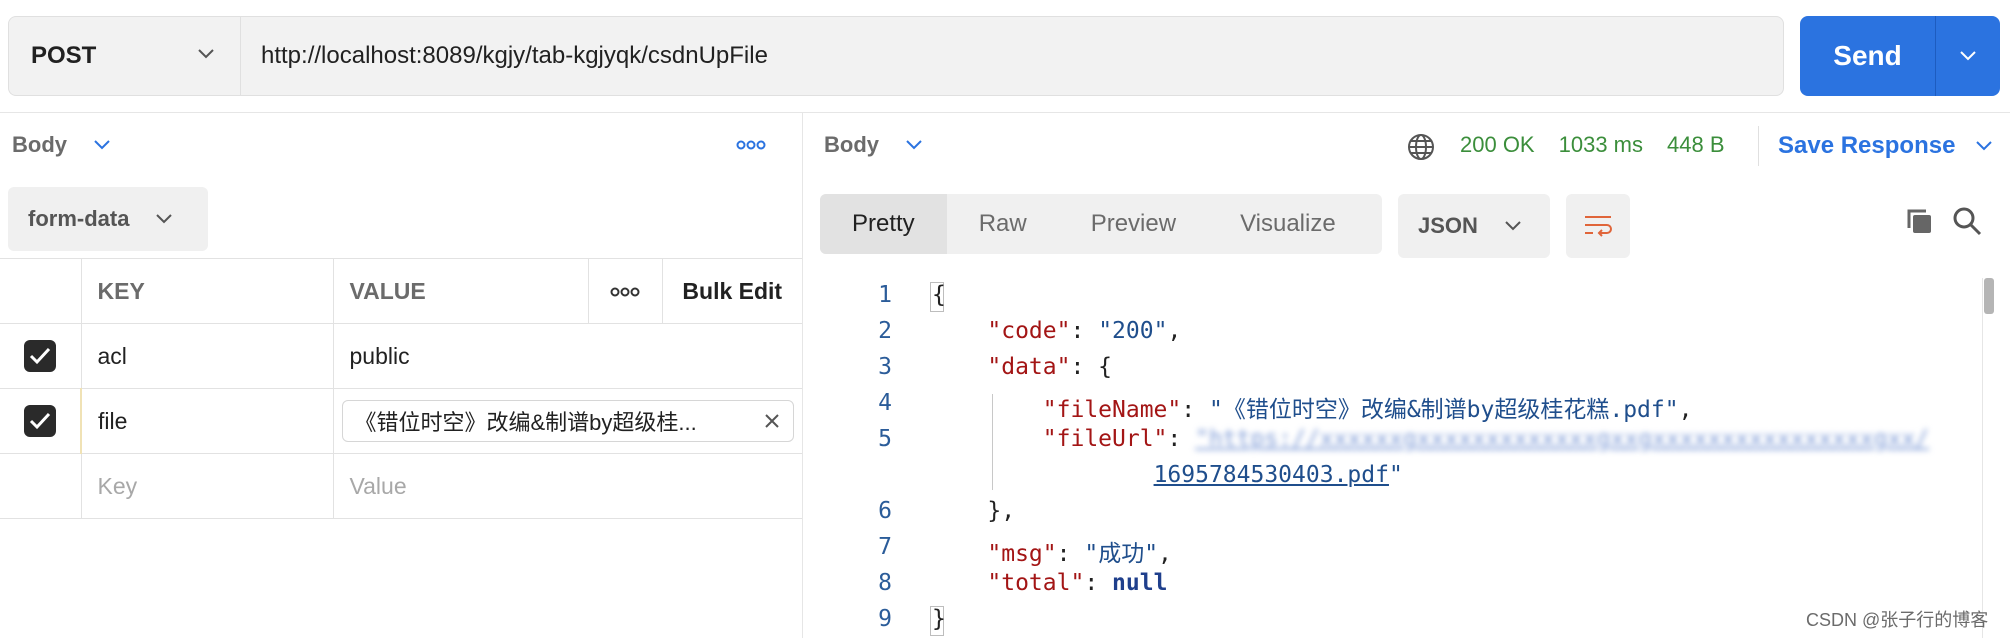  Describe the element at coordinates (1288, 224) in the screenshot. I see `tab-visualize: Visualize` at that location.